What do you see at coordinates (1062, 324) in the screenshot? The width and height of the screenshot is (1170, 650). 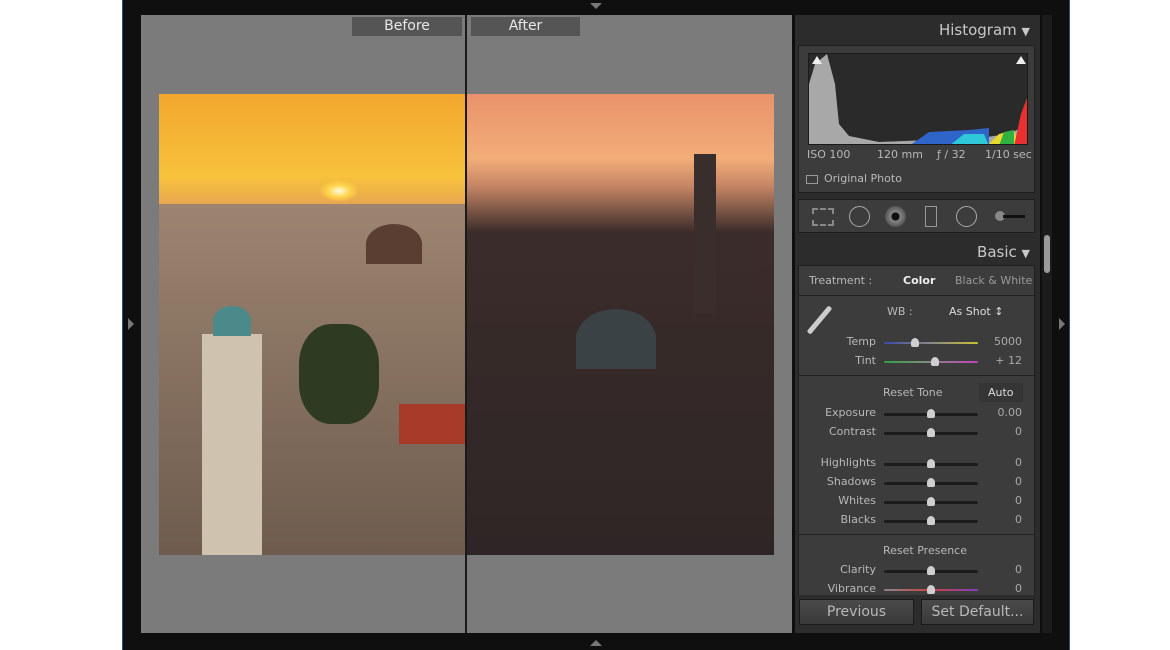 I see `right-panel-toggle` at bounding box center [1062, 324].